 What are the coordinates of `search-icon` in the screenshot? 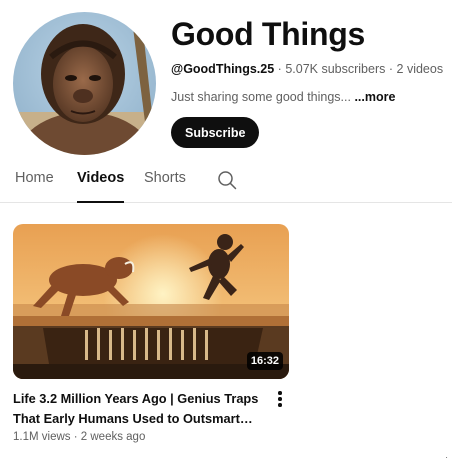 It's located at (227, 180).